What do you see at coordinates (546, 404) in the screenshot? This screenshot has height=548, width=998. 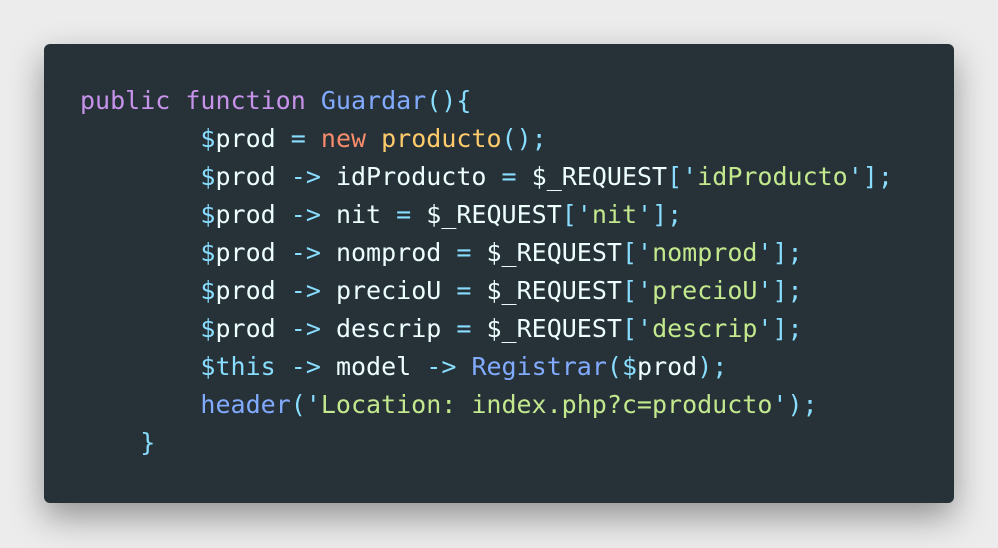 I see `header-argument: Location: index.php?c=producto` at bounding box center [546, 404].